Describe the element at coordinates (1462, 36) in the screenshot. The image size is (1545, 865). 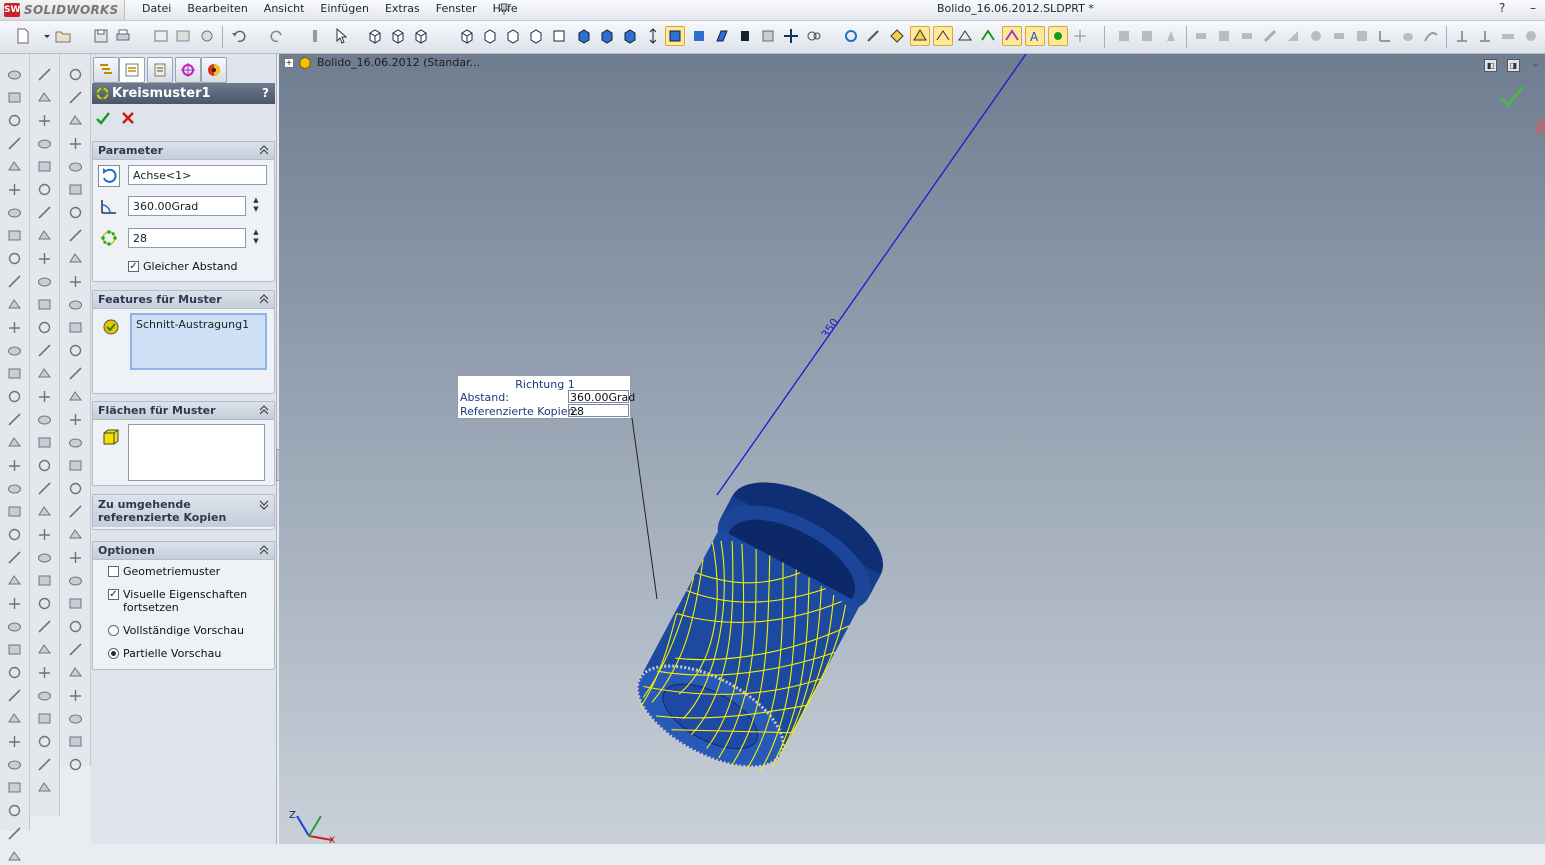
I see `measure-icon` at that location.